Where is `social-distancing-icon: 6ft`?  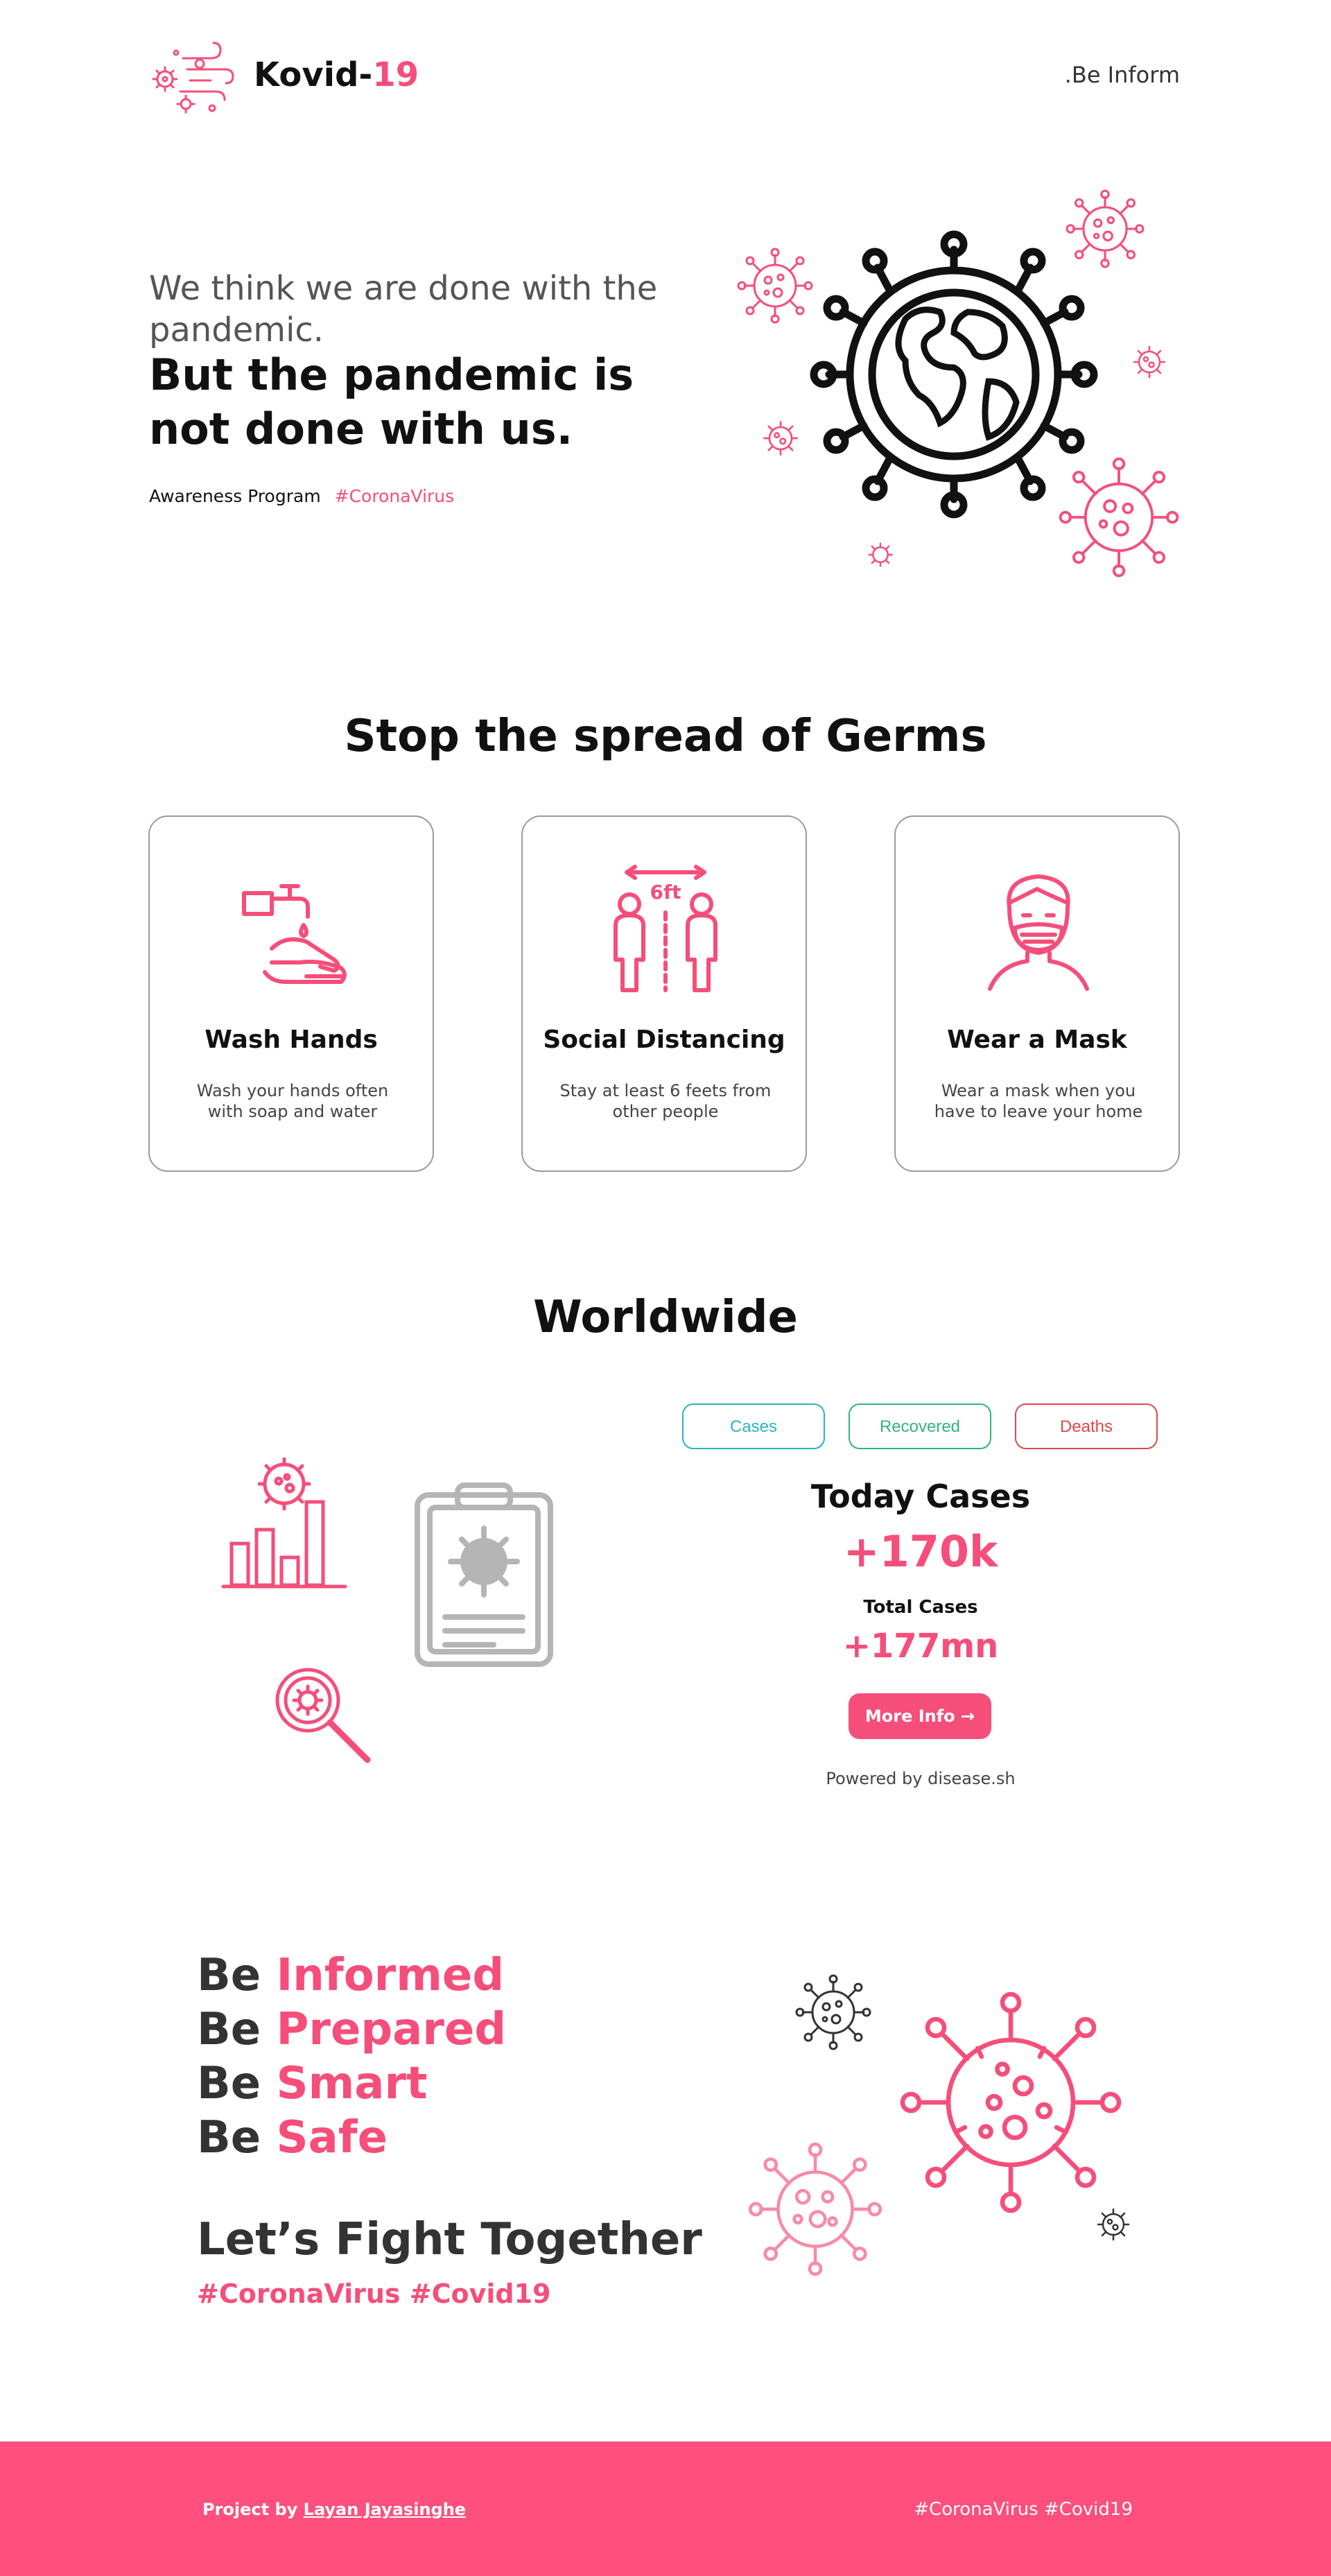
social-distancing-icon: 6ft is located at coordinates (665, 928).